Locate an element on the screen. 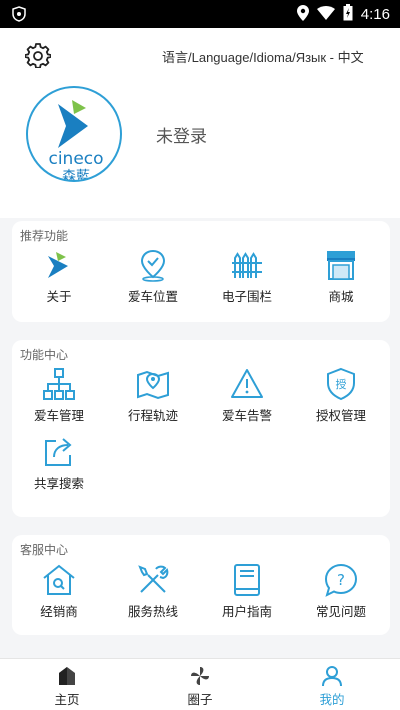 The image size is (400, 710). faq-icon: ? is located at coordinates (341, 580).